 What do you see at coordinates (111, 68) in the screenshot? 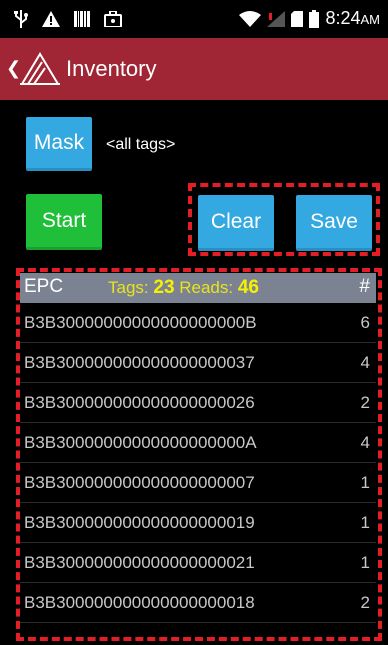
I see `page-title: Inventory` at bounding box center [111, 68].